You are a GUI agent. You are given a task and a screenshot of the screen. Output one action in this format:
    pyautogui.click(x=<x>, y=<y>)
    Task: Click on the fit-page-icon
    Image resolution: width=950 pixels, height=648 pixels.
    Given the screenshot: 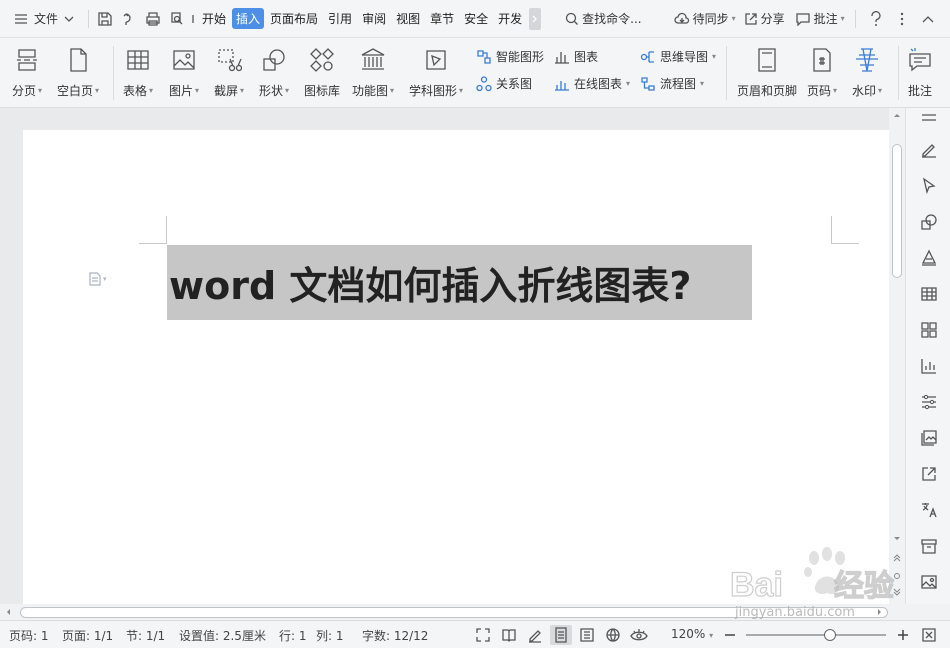 What is the action you would take?
    pyautogui.click(x=929, y=635)
    